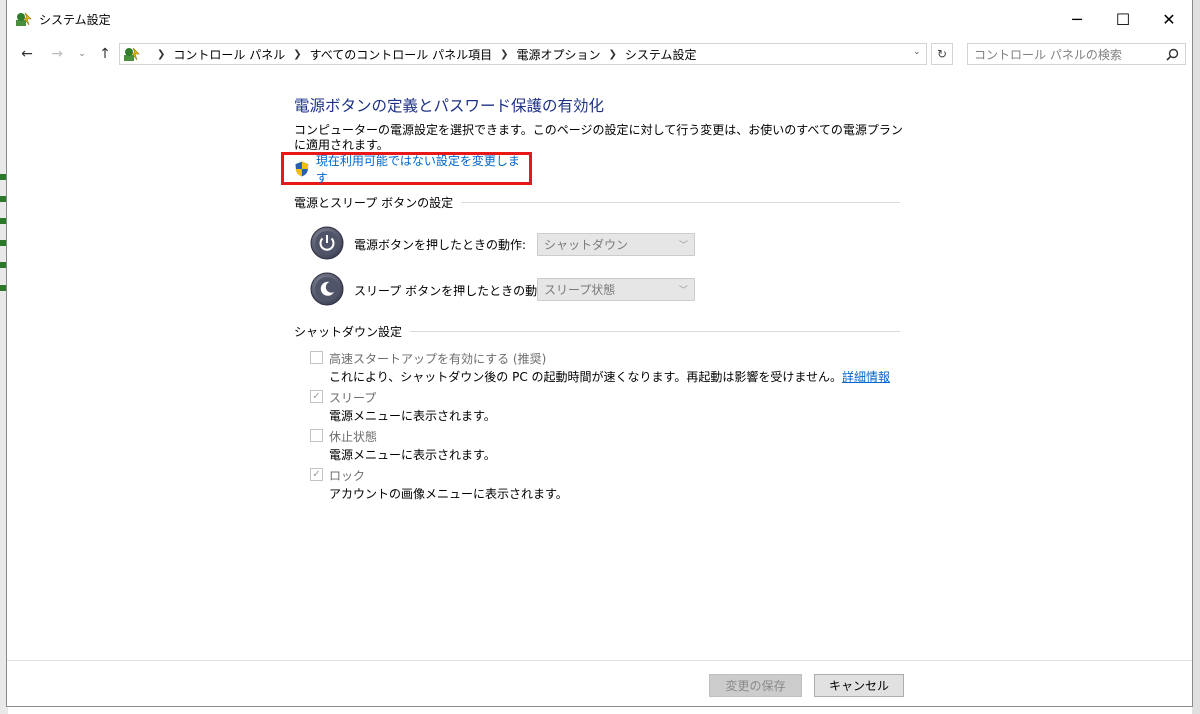  I want to click on search-input: コントロール パネルの検索, so click(1076, 54).